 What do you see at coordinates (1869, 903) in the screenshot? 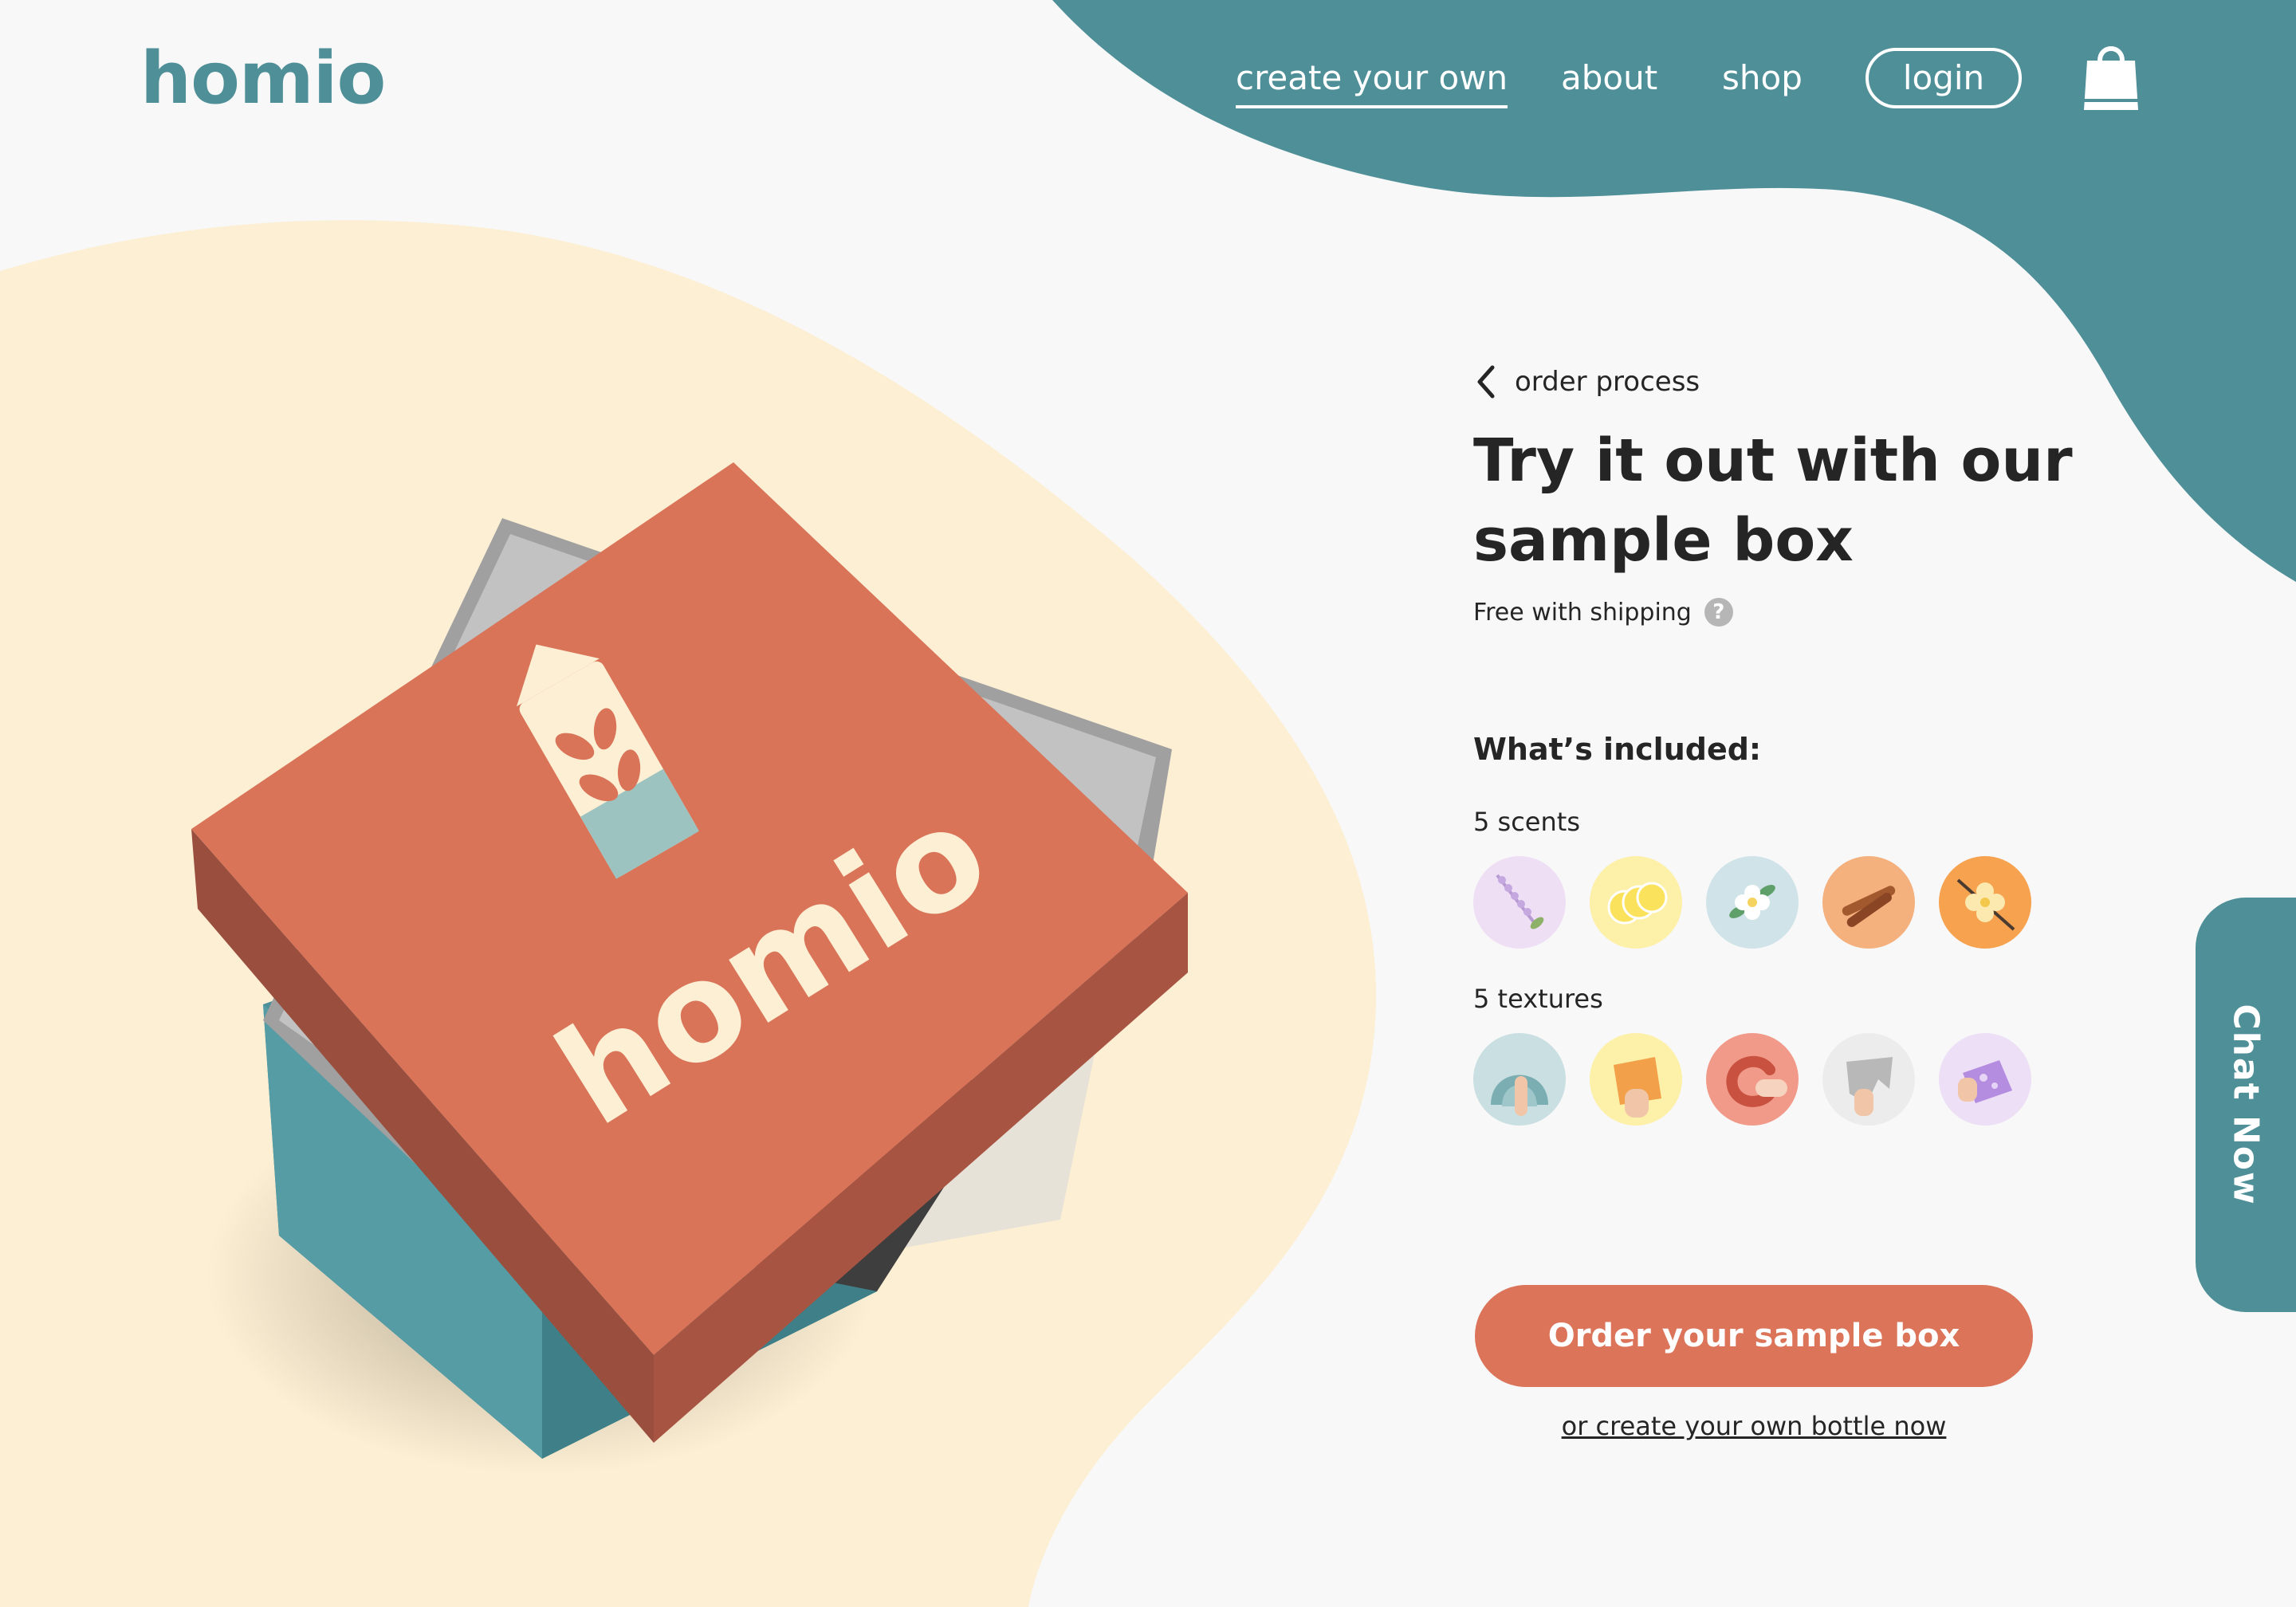
I see `cinnamon-sticks-icon` at bounding box center [1869, 903].